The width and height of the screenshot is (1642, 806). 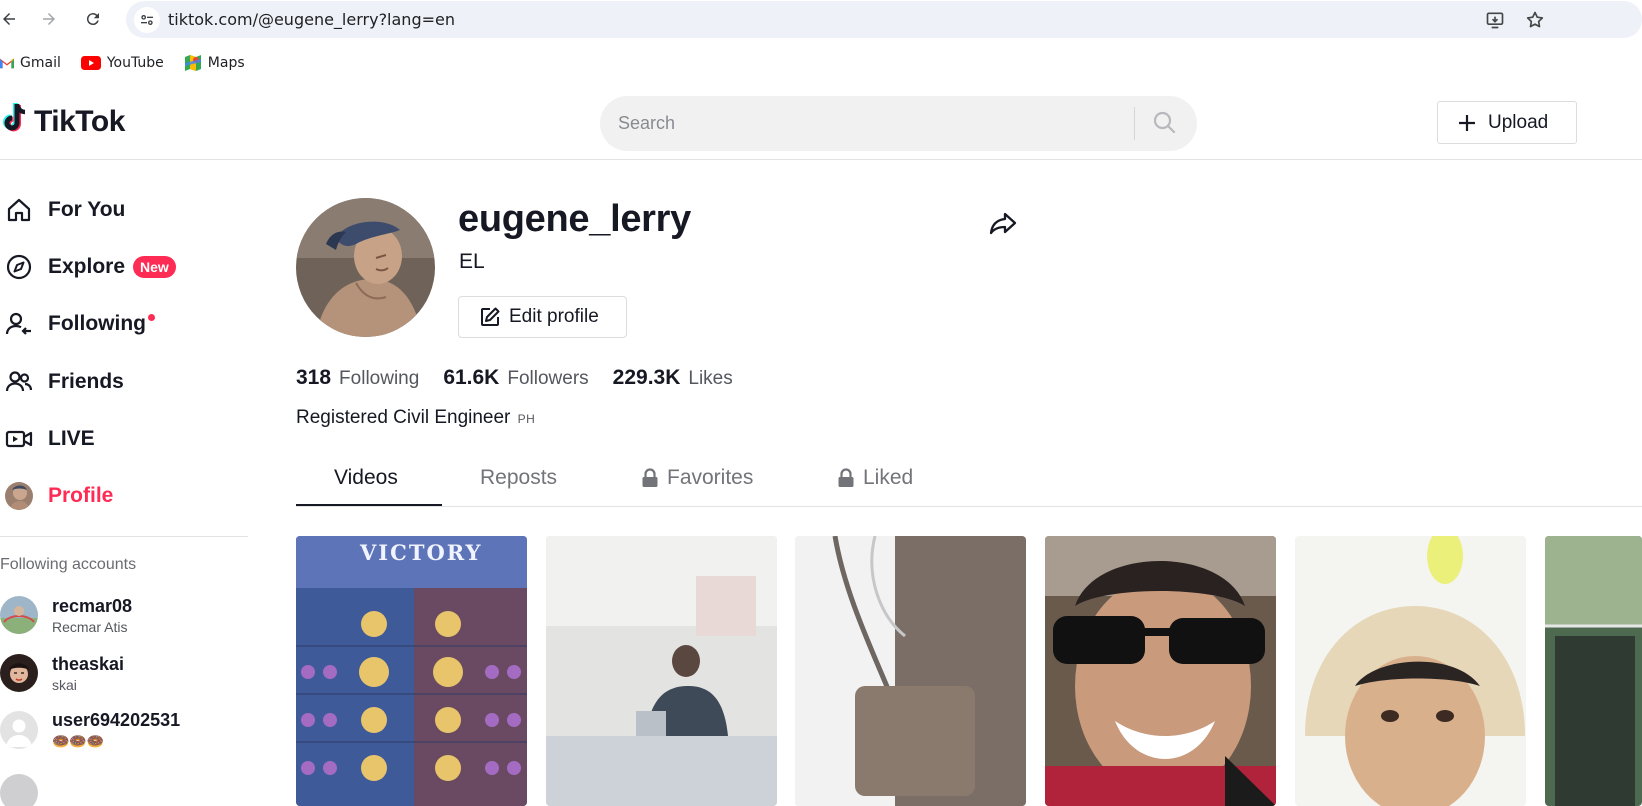 I want to click on bookmark-maps: Maps, so click(x=214, y=63).